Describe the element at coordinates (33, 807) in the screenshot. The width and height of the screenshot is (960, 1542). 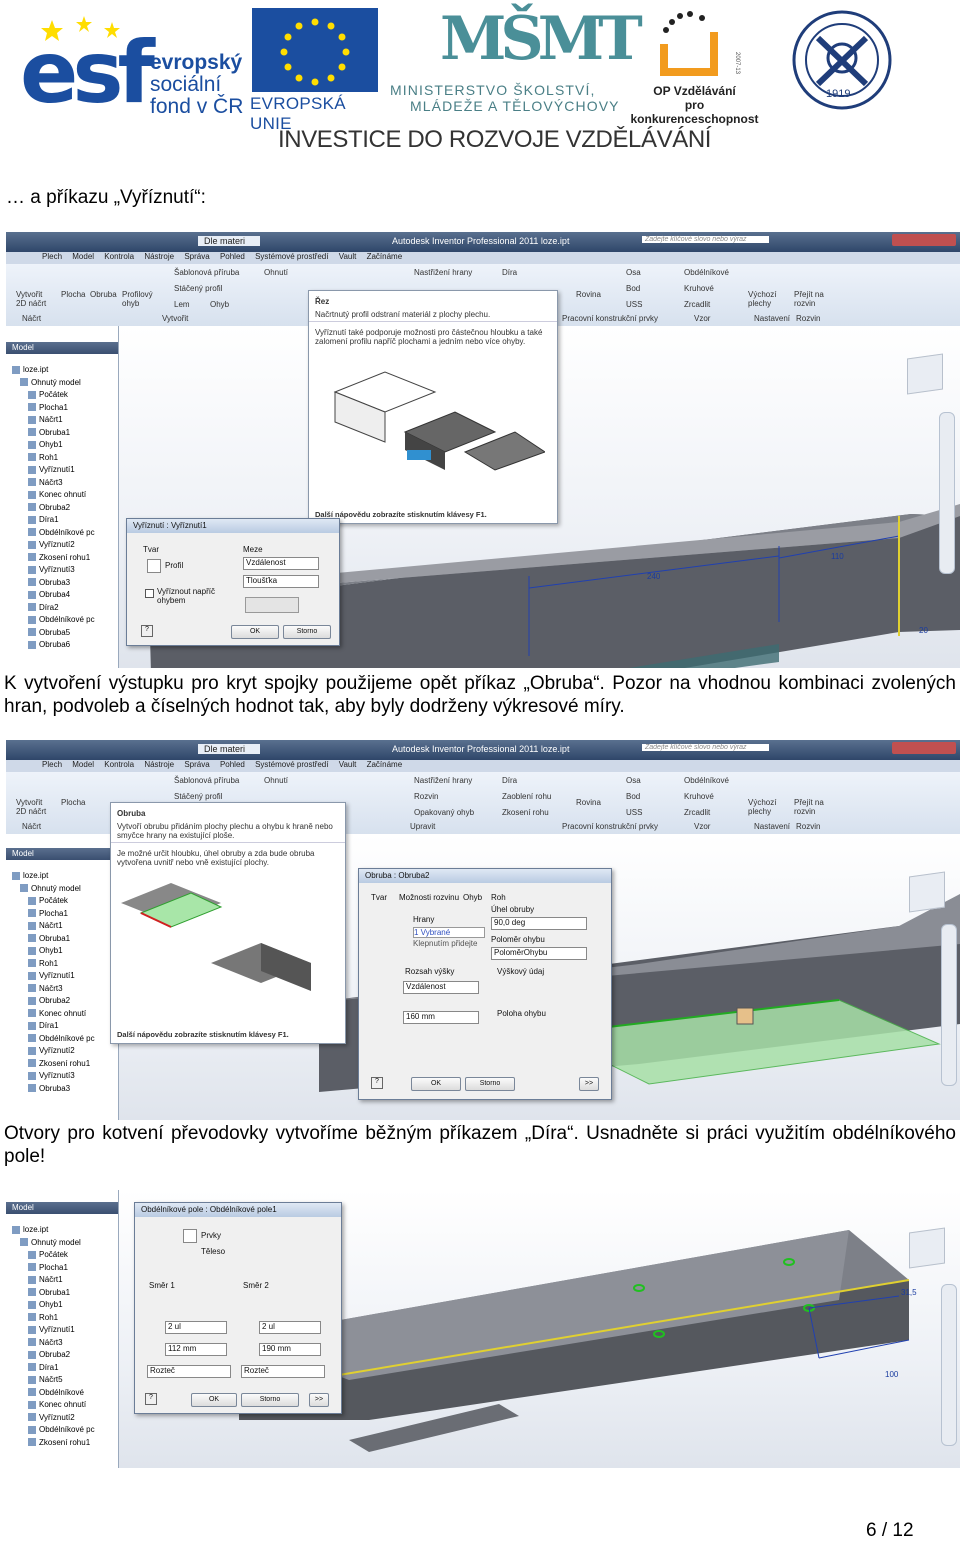
I see `tool-sketch: Vytvořit 2D náčrt` at that location.